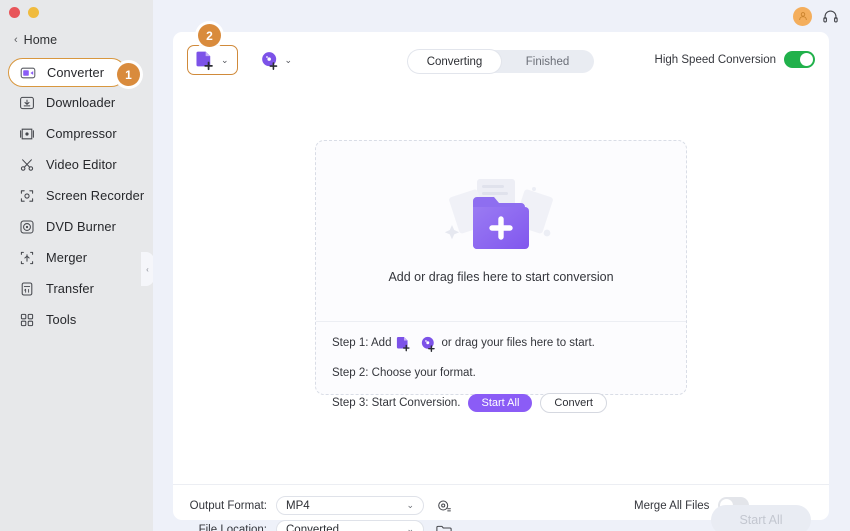 This screenshot has height=531, width=850. I want to click on add-files-button: ⌄, so click(212, 60).